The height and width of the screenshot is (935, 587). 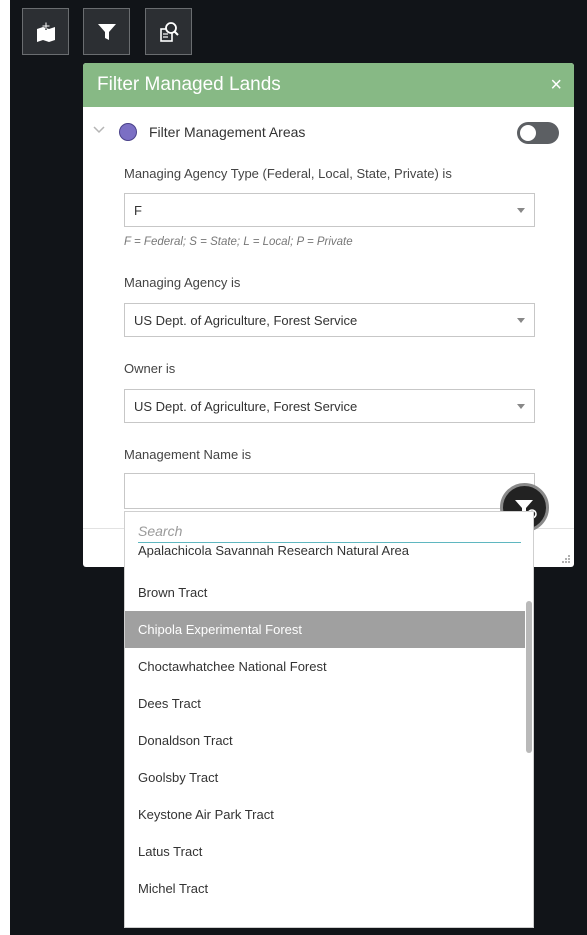 I want to click on add-data-icon, so click(x=45, y=31).